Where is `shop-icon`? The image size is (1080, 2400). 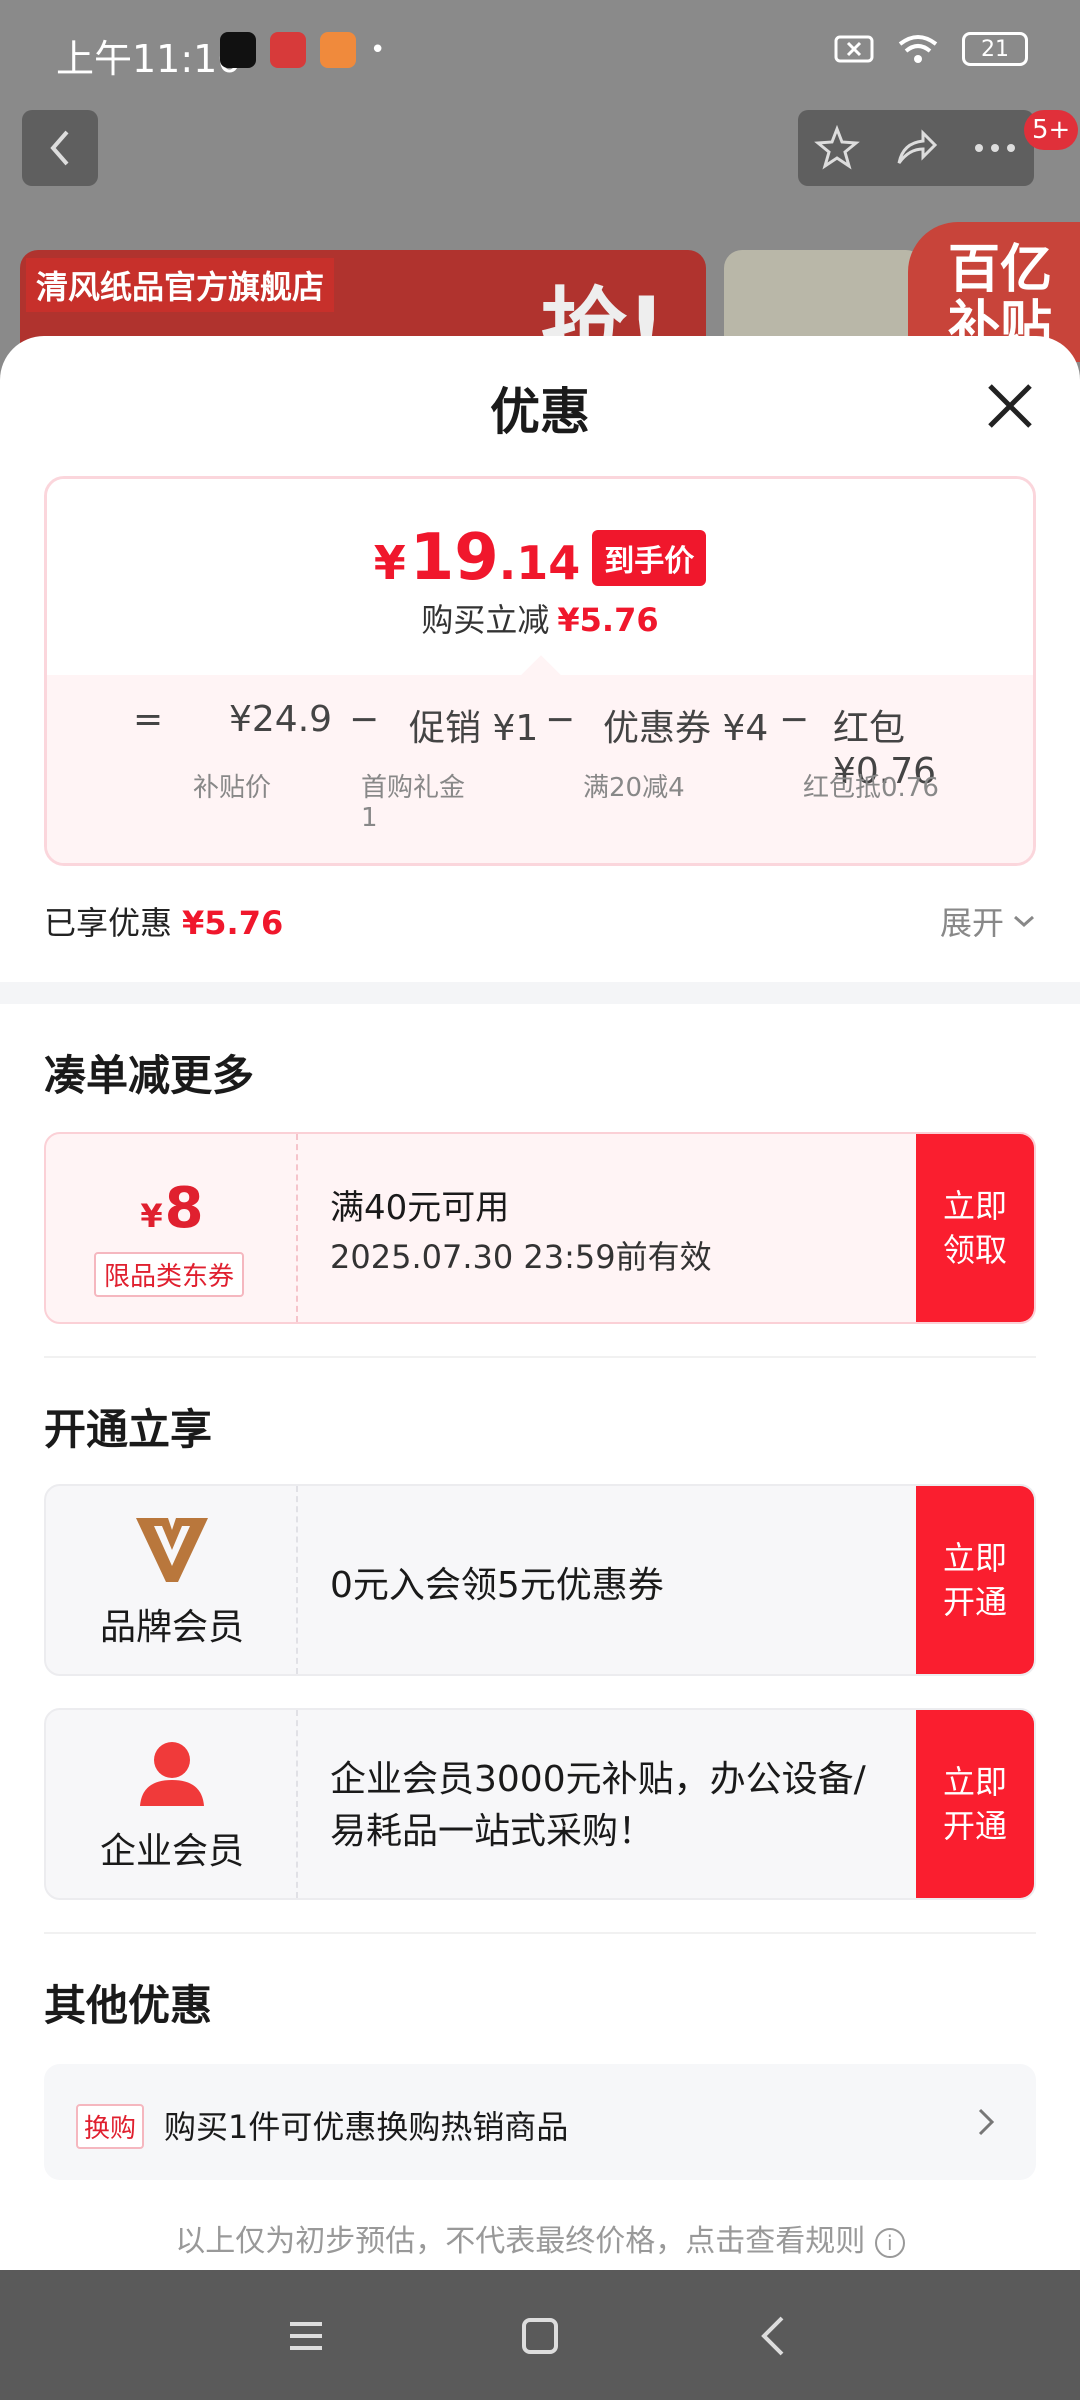
shop-icon is located at coordinates (338, 50).